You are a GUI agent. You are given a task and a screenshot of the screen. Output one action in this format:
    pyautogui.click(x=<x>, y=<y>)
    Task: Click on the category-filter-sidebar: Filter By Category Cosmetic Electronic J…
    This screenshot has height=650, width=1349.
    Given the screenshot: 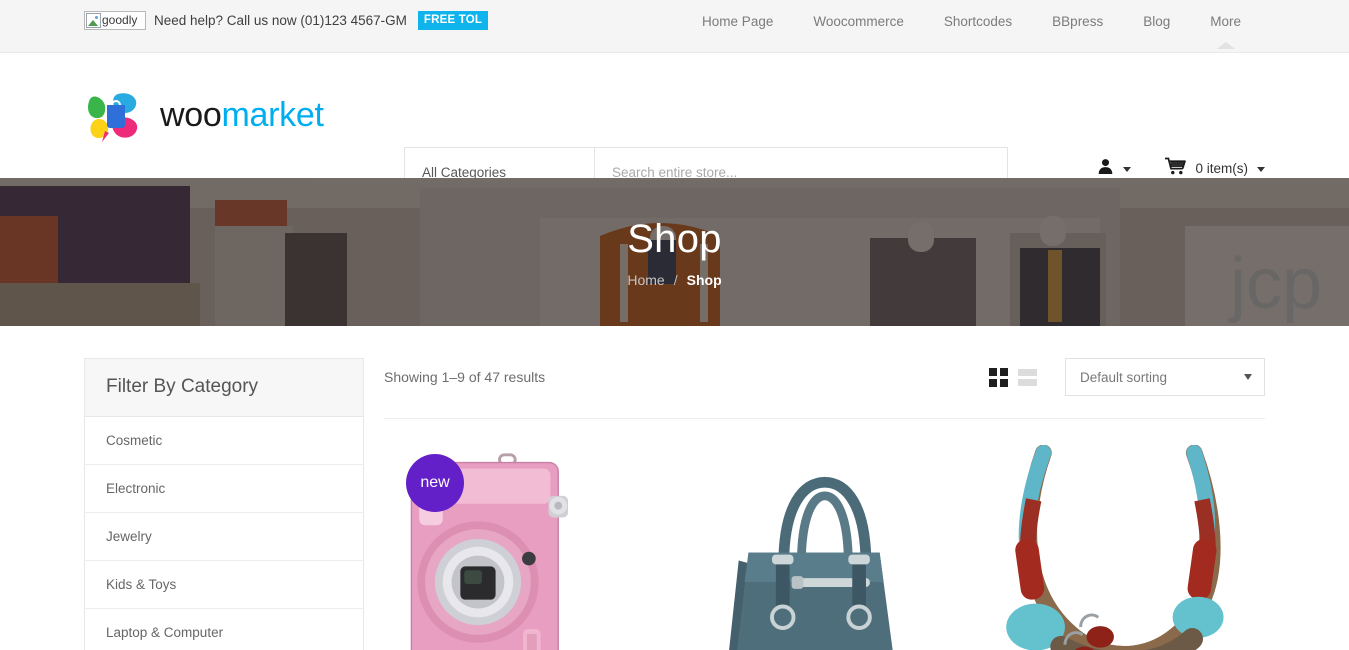 What is the action you would take?
    pyautogui.click(x=224, y=504)
    